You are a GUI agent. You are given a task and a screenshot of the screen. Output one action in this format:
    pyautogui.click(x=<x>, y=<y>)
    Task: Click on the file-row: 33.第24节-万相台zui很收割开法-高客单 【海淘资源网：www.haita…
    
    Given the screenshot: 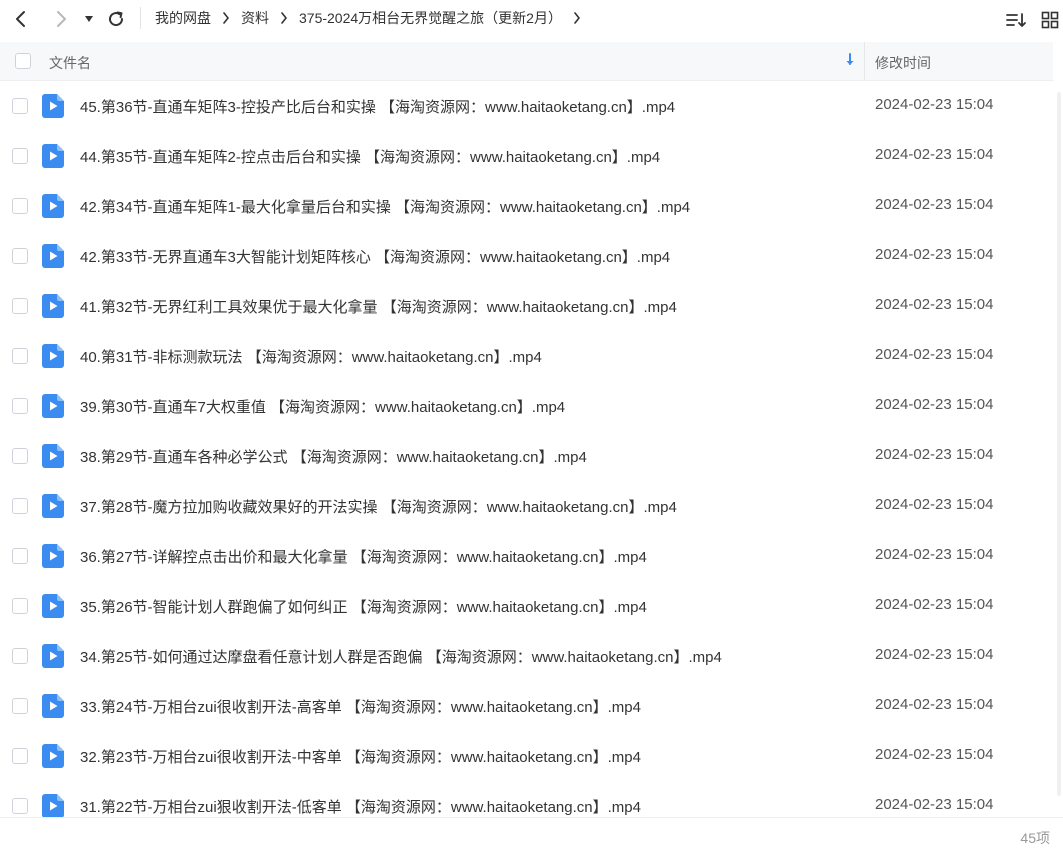 What is the action you would take?
    pyautogui.click(x=526, y=706)
    